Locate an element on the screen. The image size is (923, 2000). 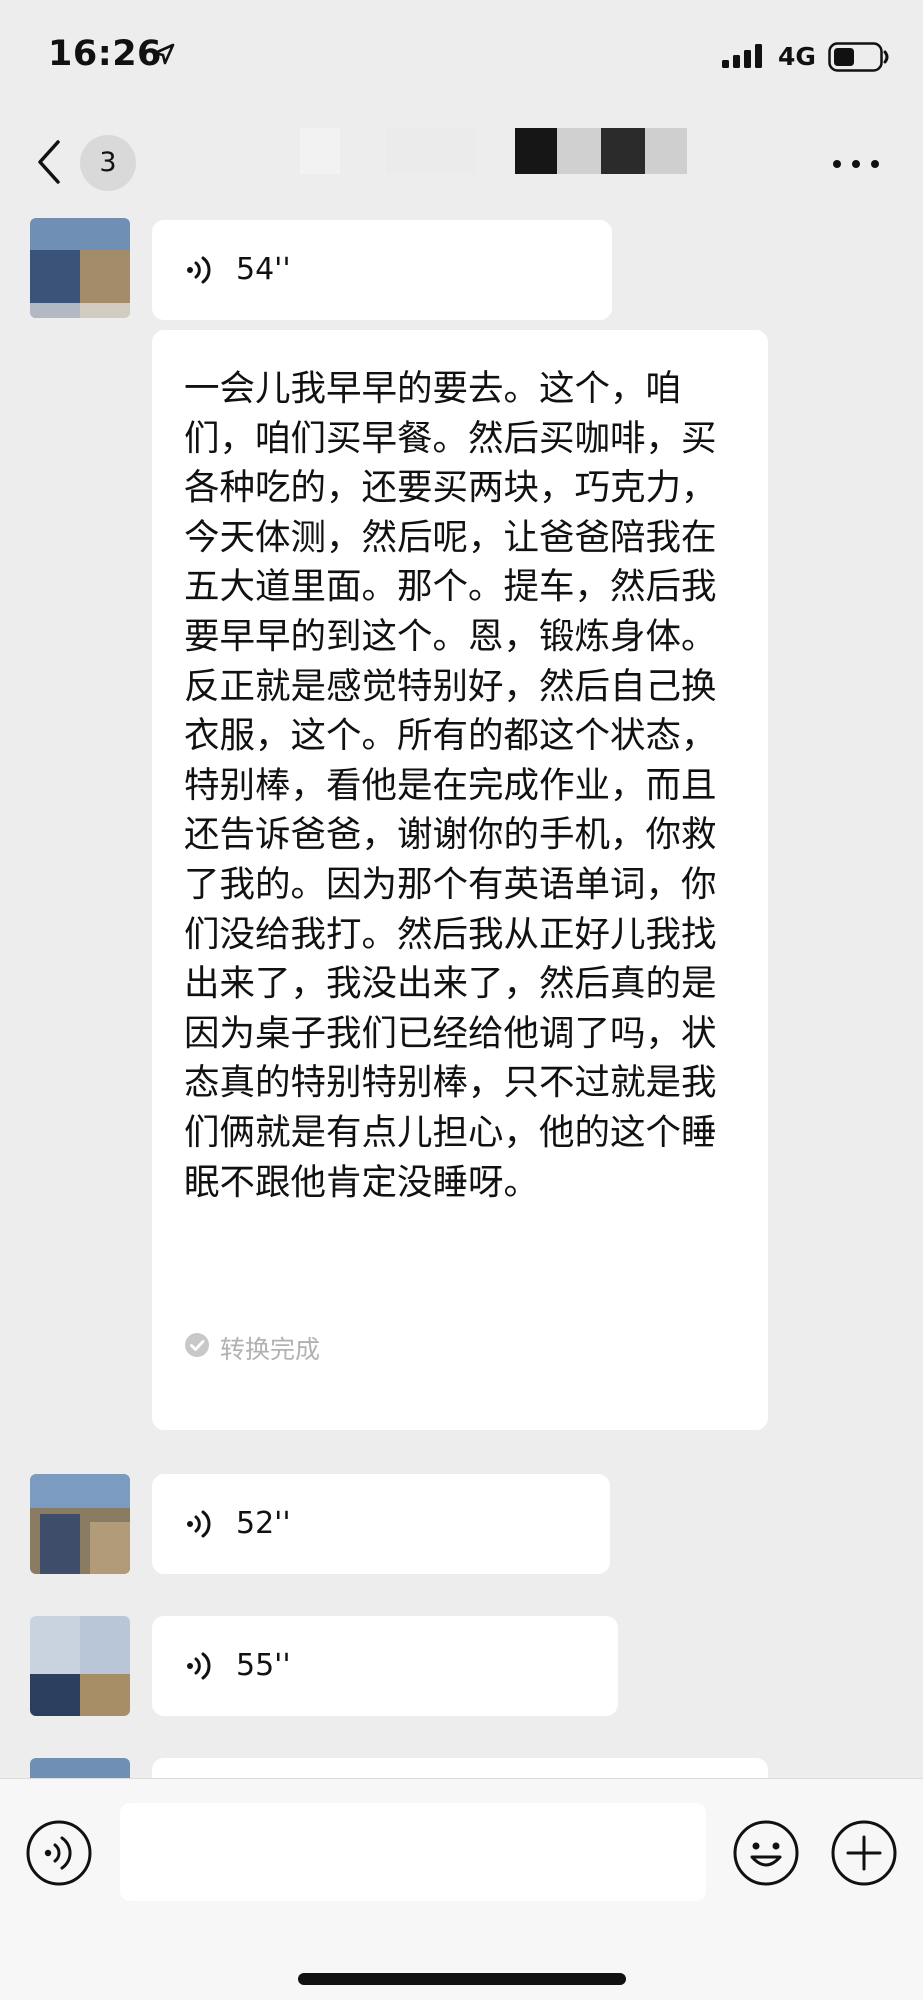
chevron-left-icon is located at coordinates (49, 162).